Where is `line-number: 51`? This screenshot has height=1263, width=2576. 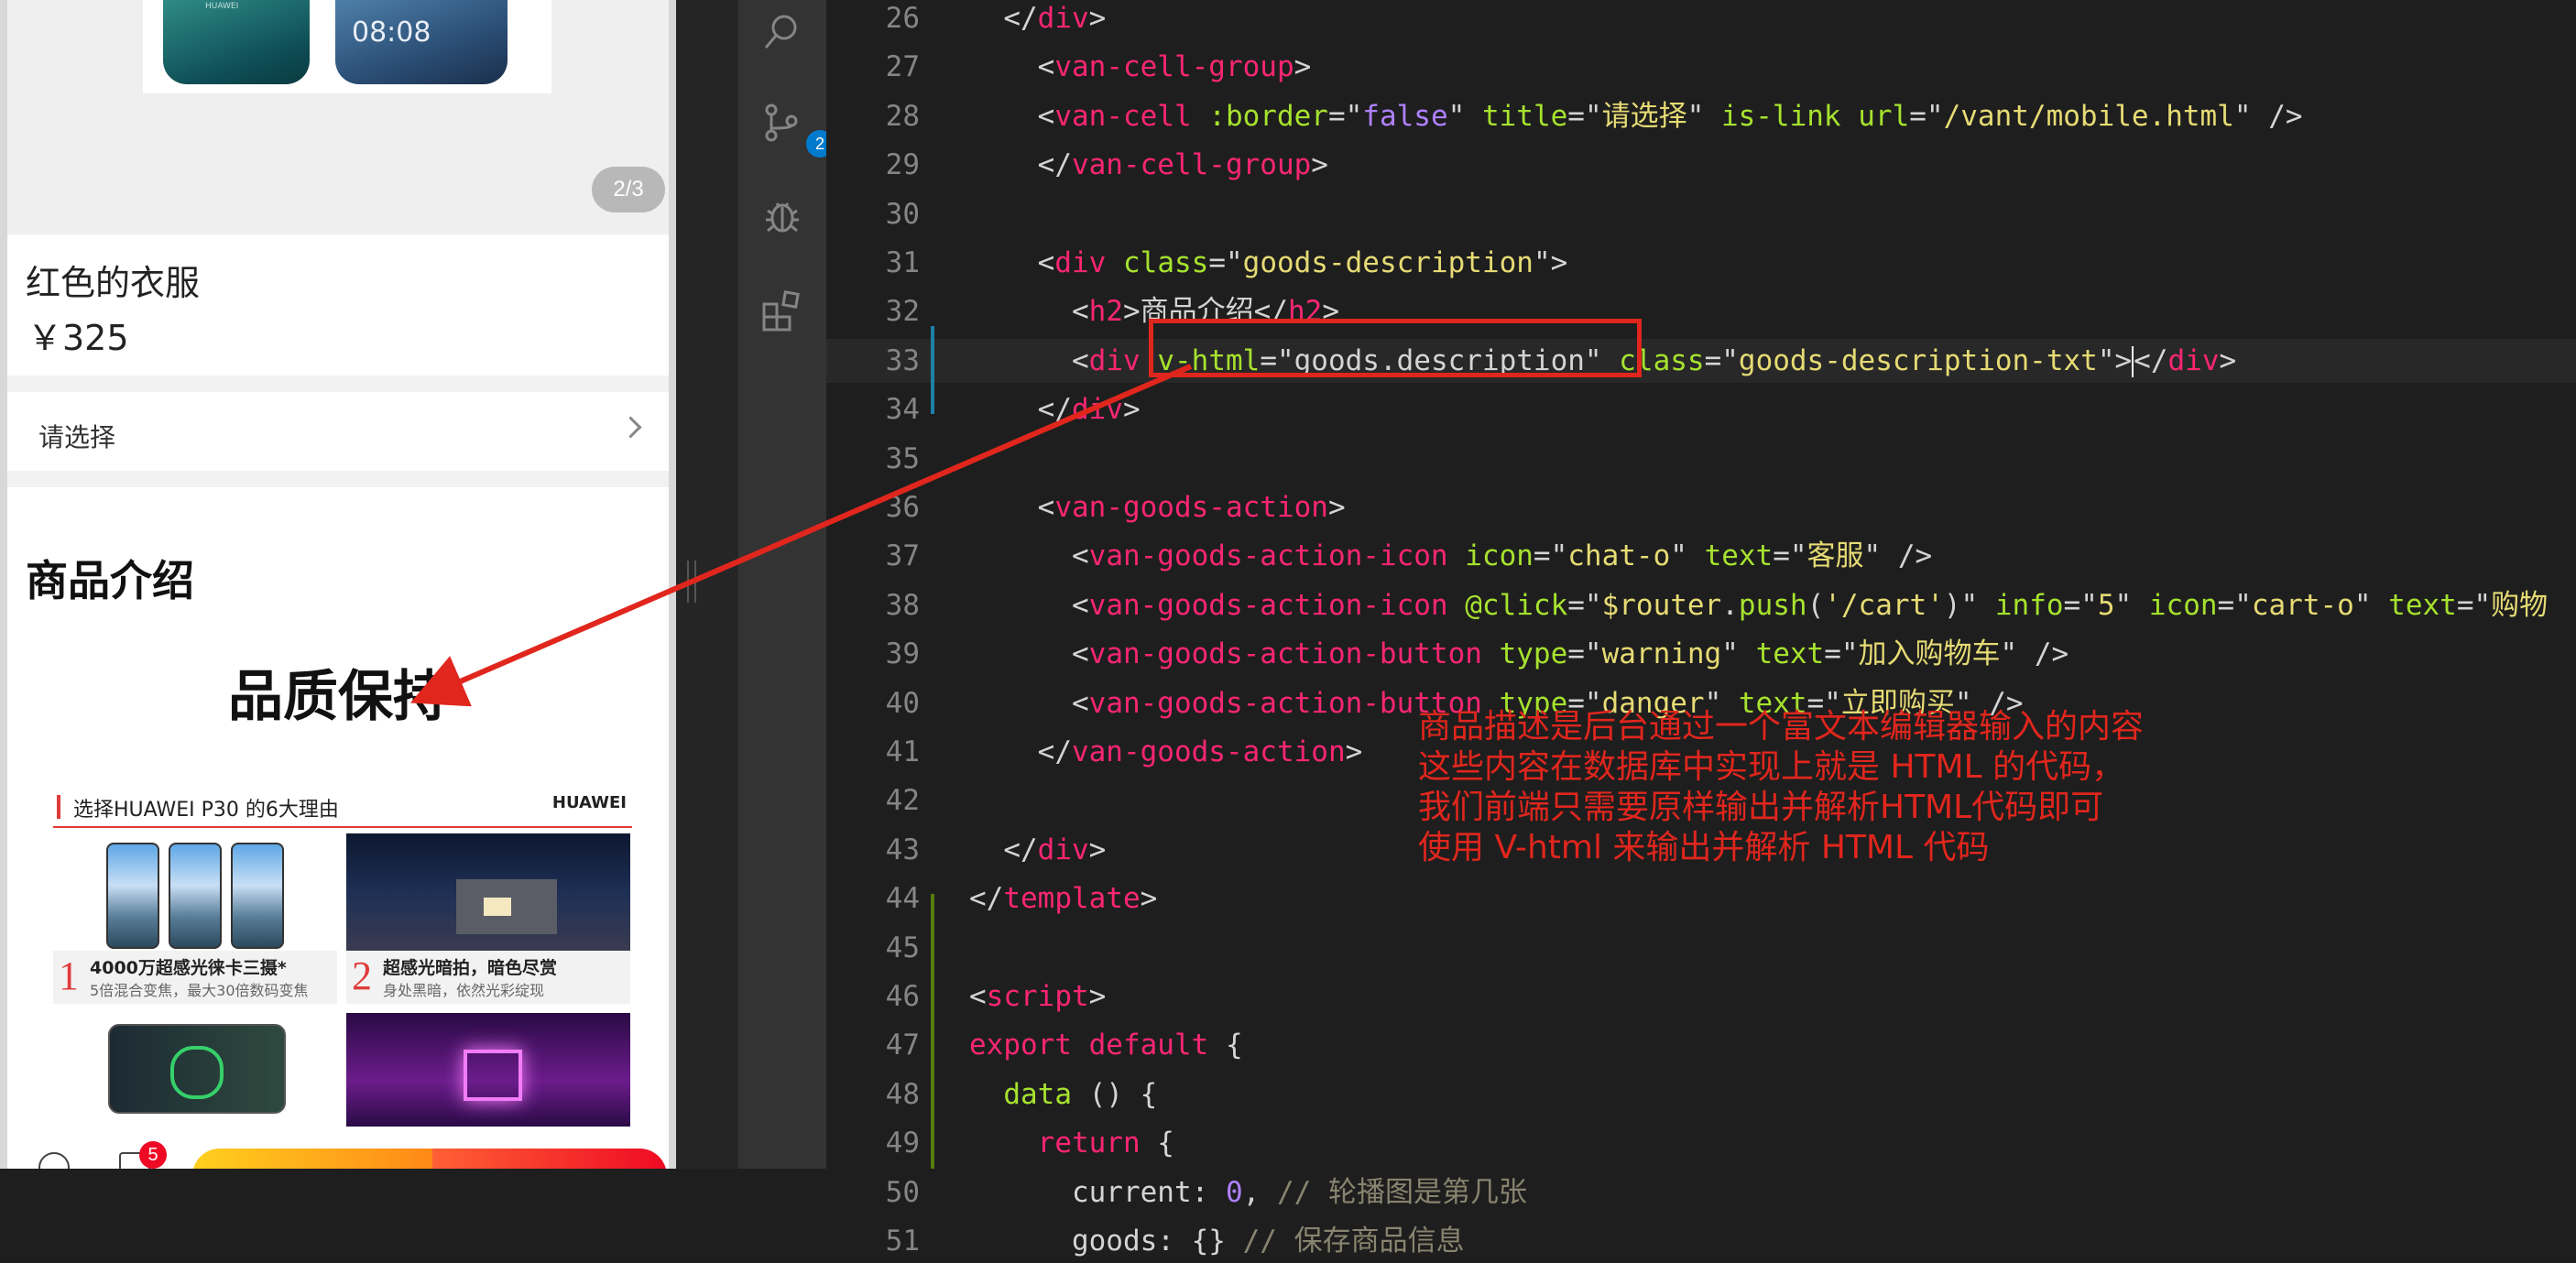
line-number: 51 is located at coordinates (903, 1241).